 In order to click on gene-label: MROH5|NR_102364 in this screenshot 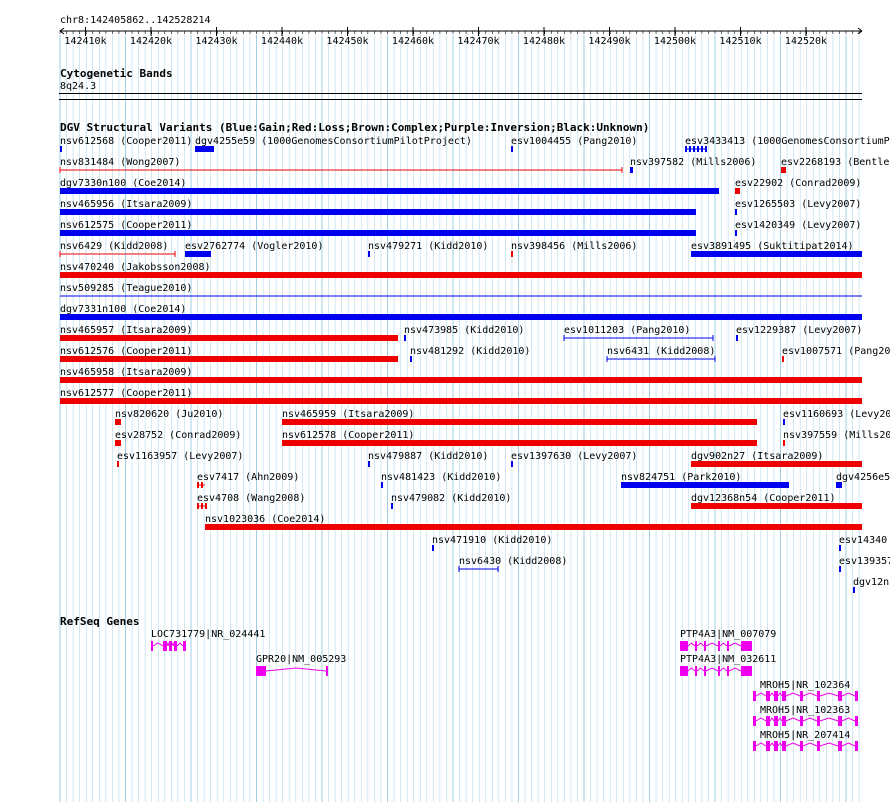, I will do `click(805, 685)`.